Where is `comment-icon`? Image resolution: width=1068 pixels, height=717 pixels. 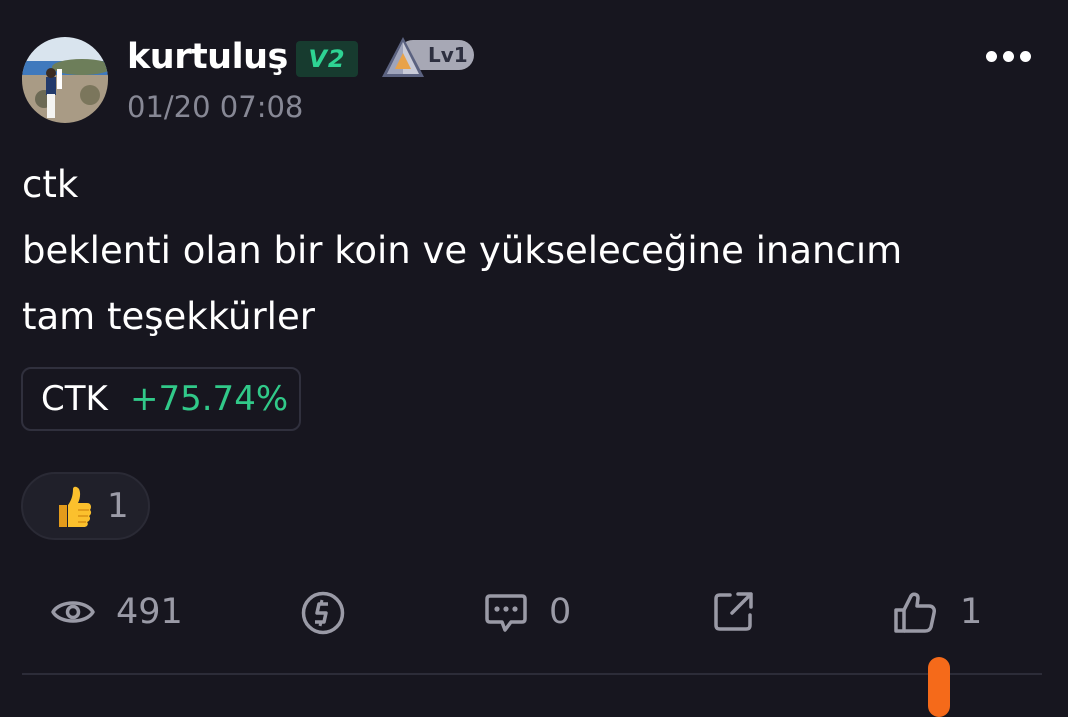 comment-icon is located at coordinates (506, 613).